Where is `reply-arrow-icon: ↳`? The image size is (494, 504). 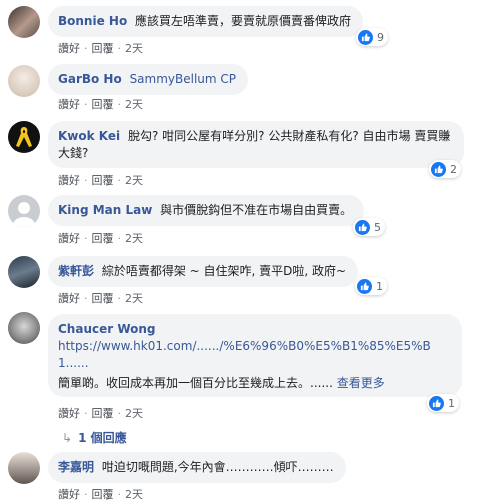 reply-arrow-icon: ↳ is located at coordinates (67, 438).